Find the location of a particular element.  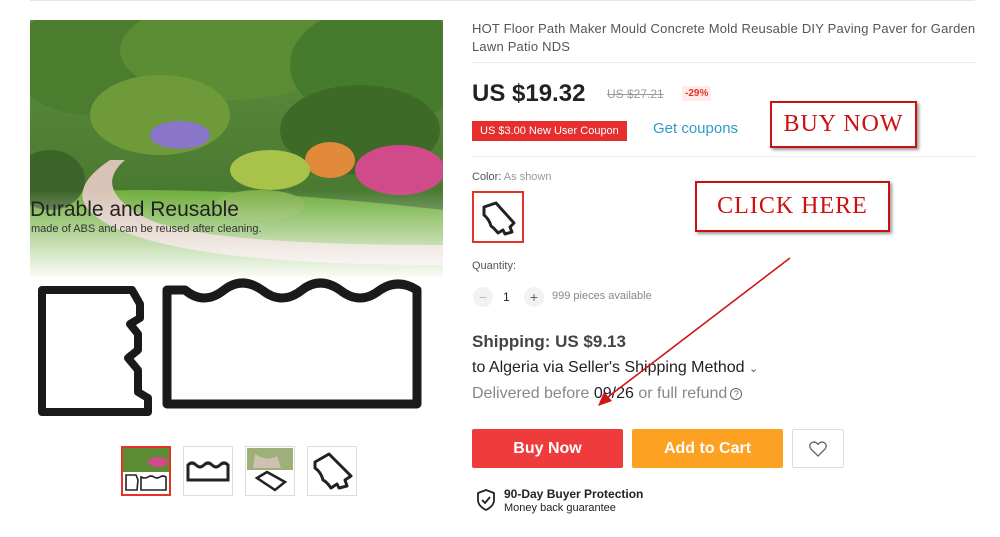

color-value: As shown is located at coordinates (527, 177).